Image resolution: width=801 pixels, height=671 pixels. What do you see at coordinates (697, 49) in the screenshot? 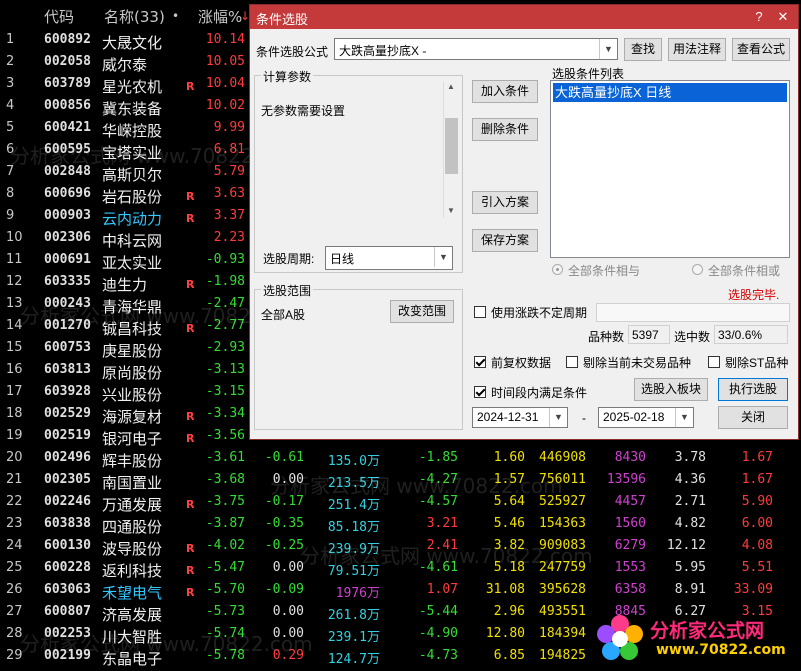
I see `usage-button: 用法注释` at bounding box center [697, 49].